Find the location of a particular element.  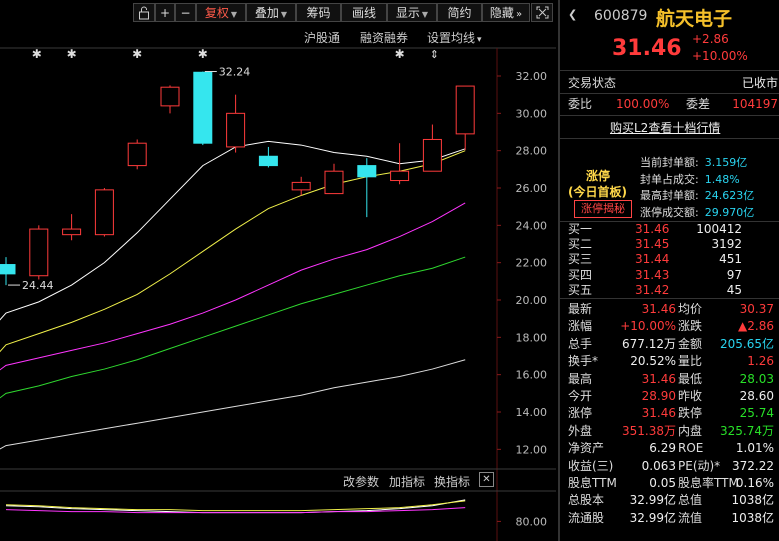

simple-button: 简约 is located at coordinates (459, 12).